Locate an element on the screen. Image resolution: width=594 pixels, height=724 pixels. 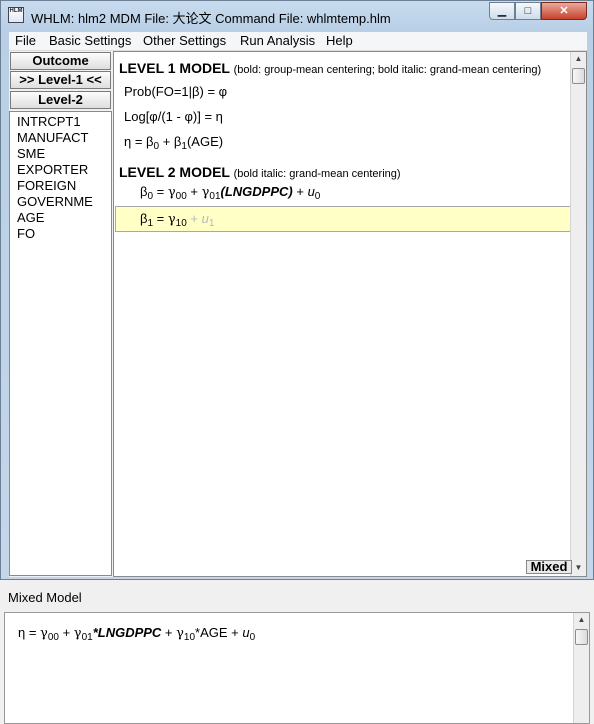
level2-beta1-equation: β1 = γ10 + u1 is located at coordinates (177, 220).